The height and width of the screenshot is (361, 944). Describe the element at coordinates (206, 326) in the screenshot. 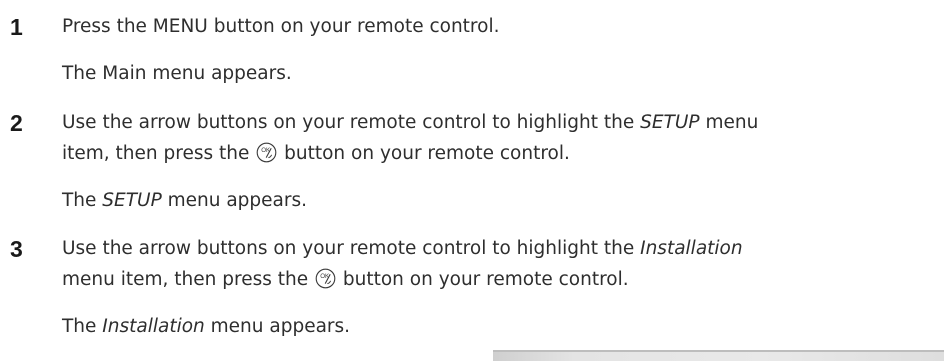

I see `step-3-result: The Installation menu appears.` at that location.